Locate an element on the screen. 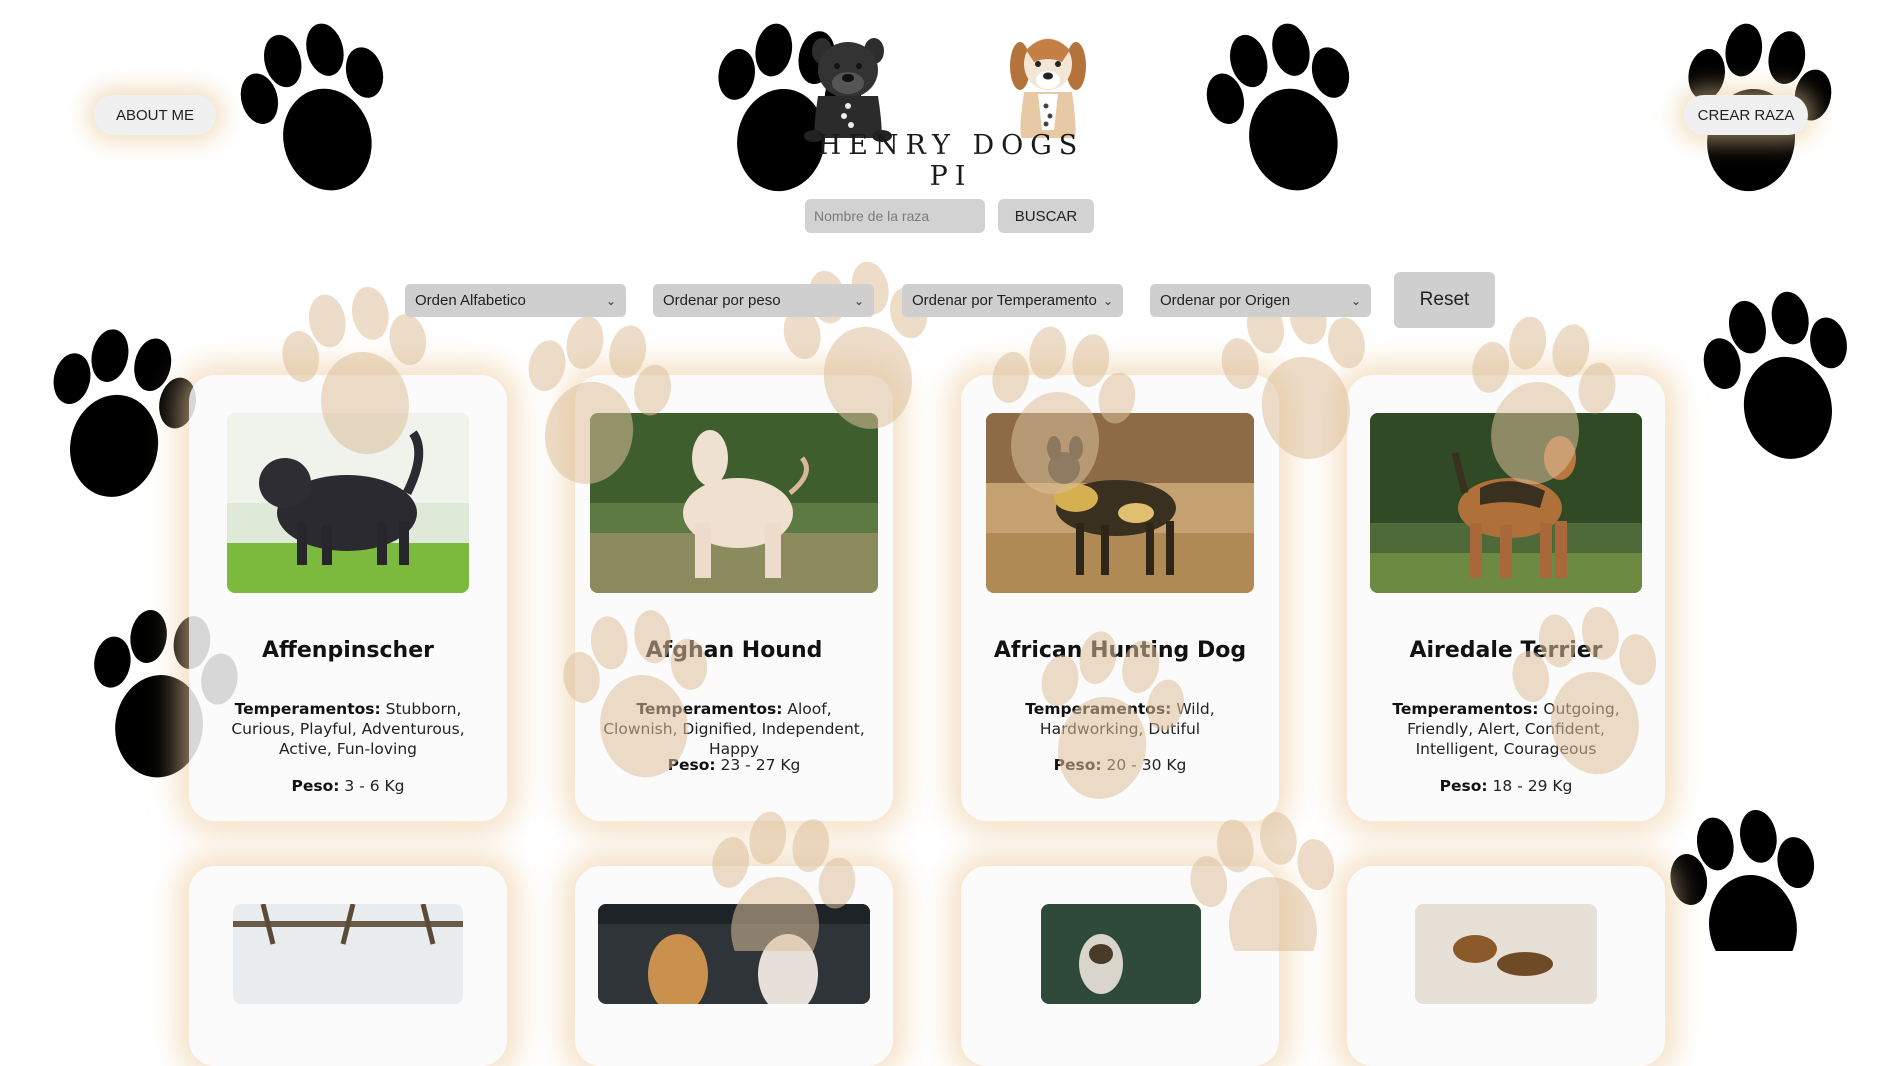 Image resolution: width=1890 pixels, height=1066 pixels. breed-name: Affenpinscher is located at coordinates (348, 650).